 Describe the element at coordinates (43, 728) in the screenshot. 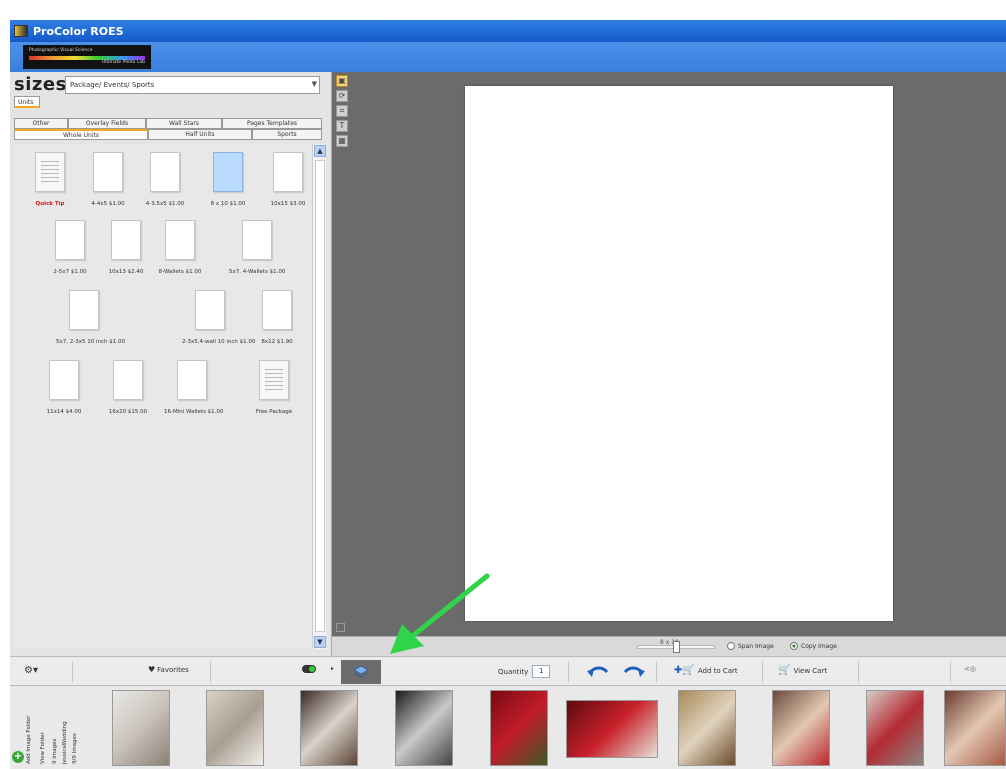

I see `view-folder-label: View Folder` at that location.